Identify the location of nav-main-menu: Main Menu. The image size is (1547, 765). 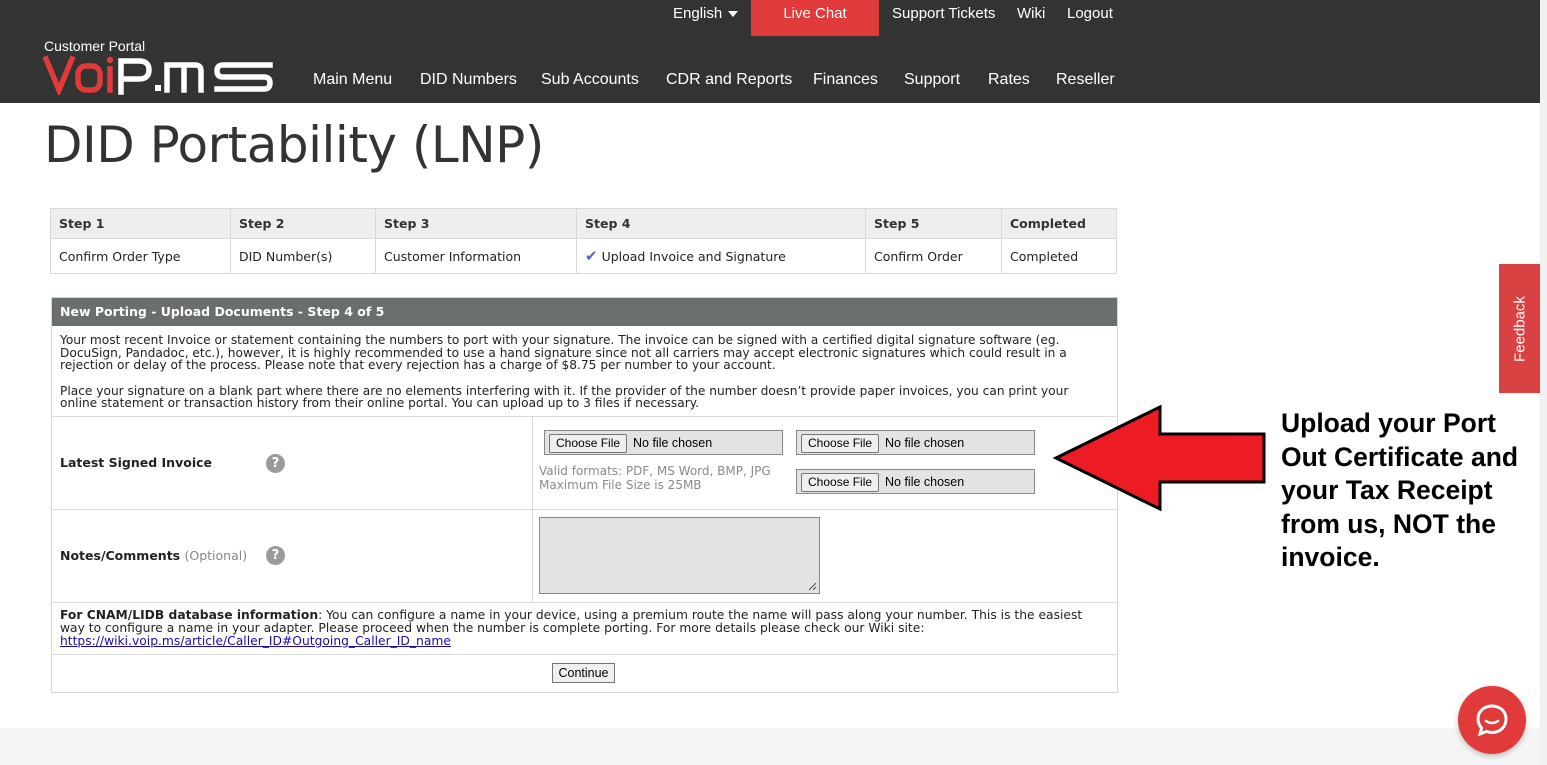
(352, 80).